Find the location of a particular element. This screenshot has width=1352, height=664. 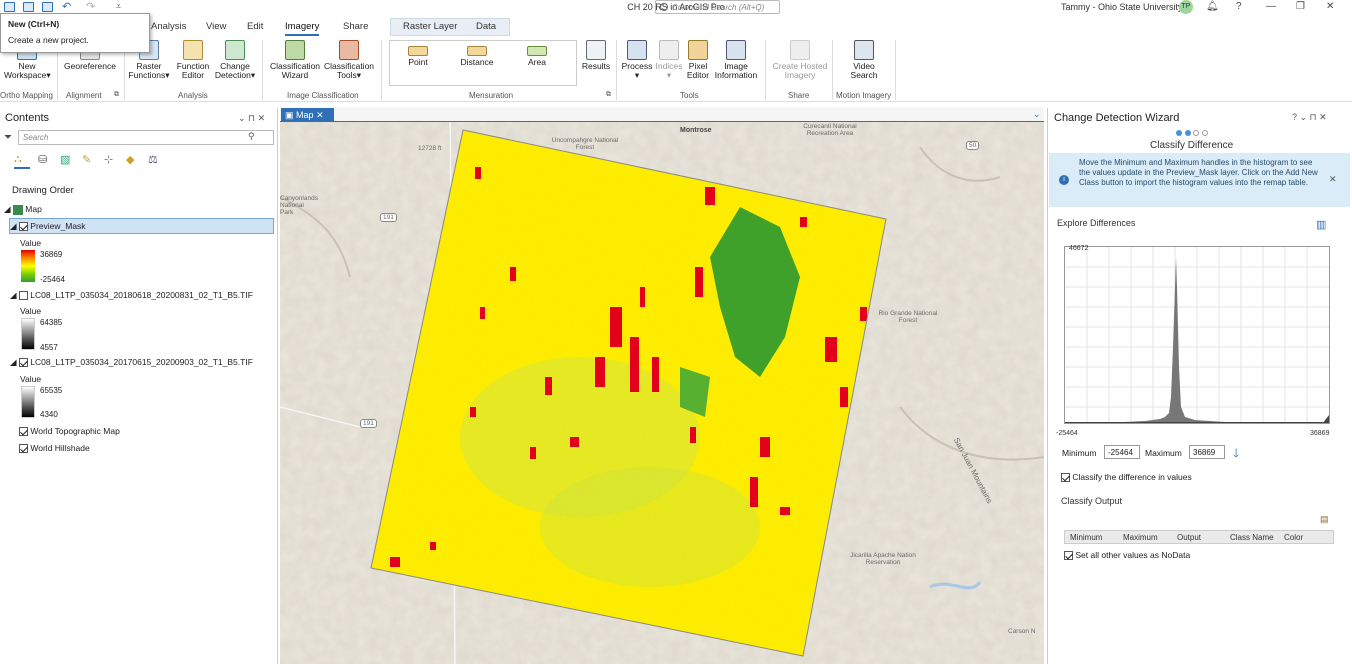

results-button: Results is located at coordinates (596, 55).